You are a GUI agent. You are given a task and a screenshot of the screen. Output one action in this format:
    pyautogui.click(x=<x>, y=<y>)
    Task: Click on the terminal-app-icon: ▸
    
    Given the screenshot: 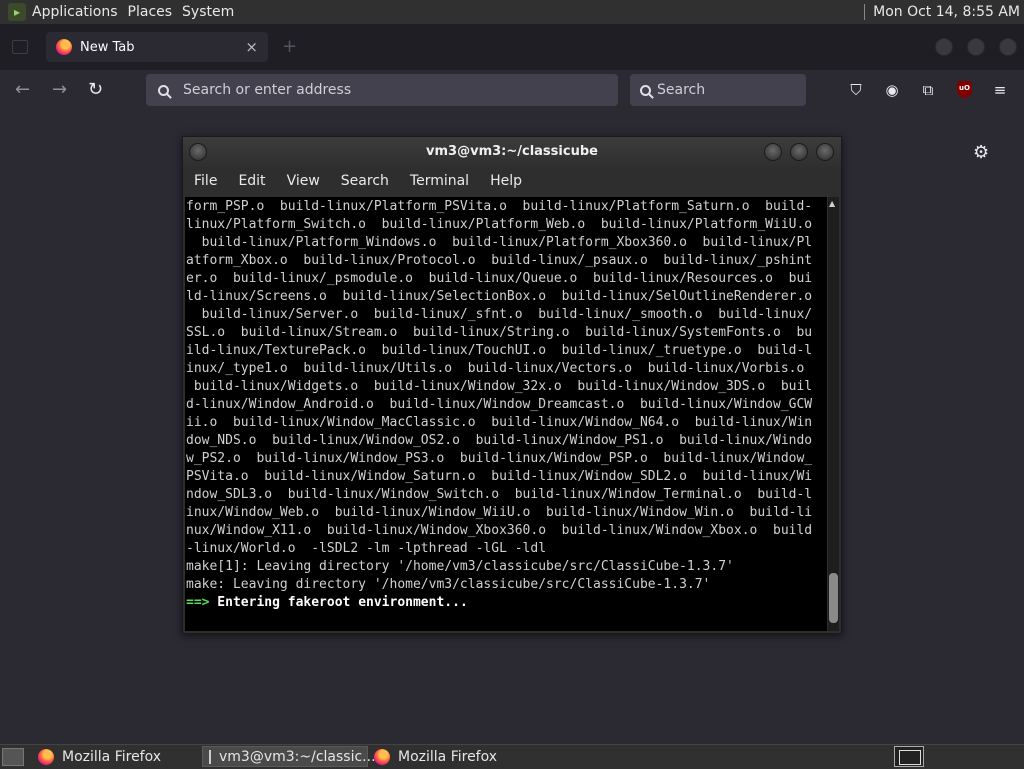 What is the action you would take?
    pyautogui.click(x=17, y=12)
    